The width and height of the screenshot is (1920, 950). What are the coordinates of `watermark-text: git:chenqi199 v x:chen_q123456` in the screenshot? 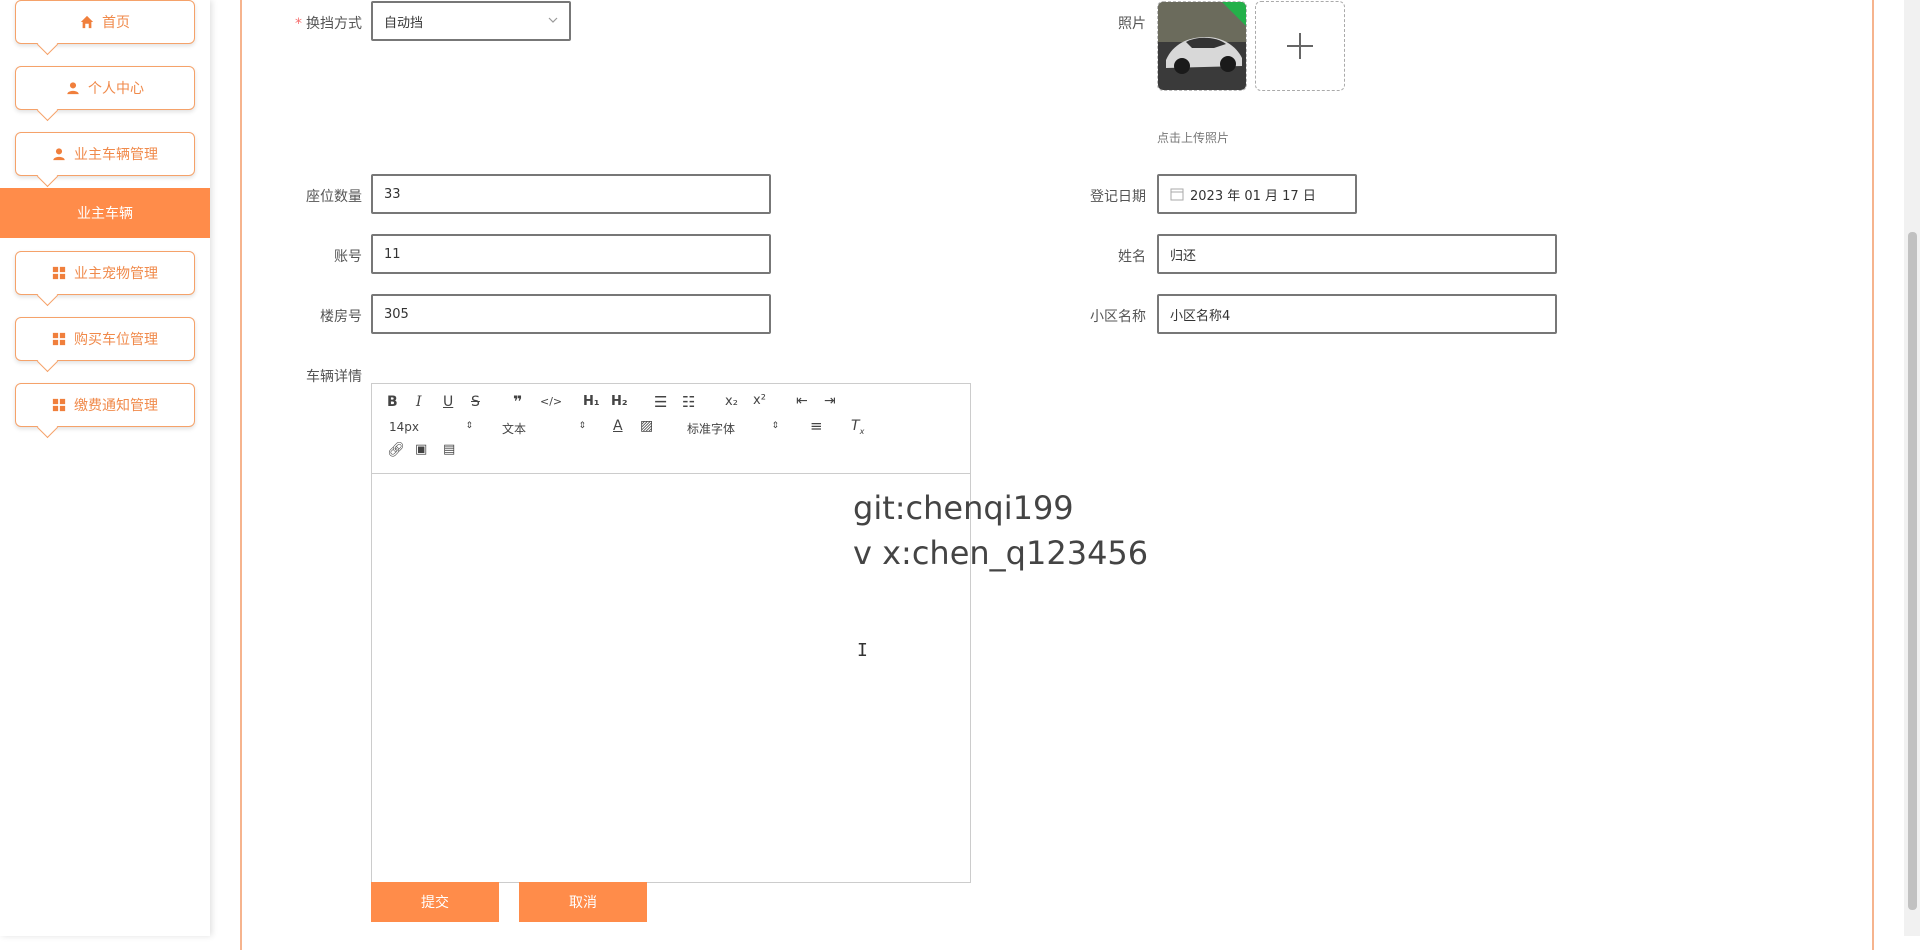 It's located at (1000, 531).